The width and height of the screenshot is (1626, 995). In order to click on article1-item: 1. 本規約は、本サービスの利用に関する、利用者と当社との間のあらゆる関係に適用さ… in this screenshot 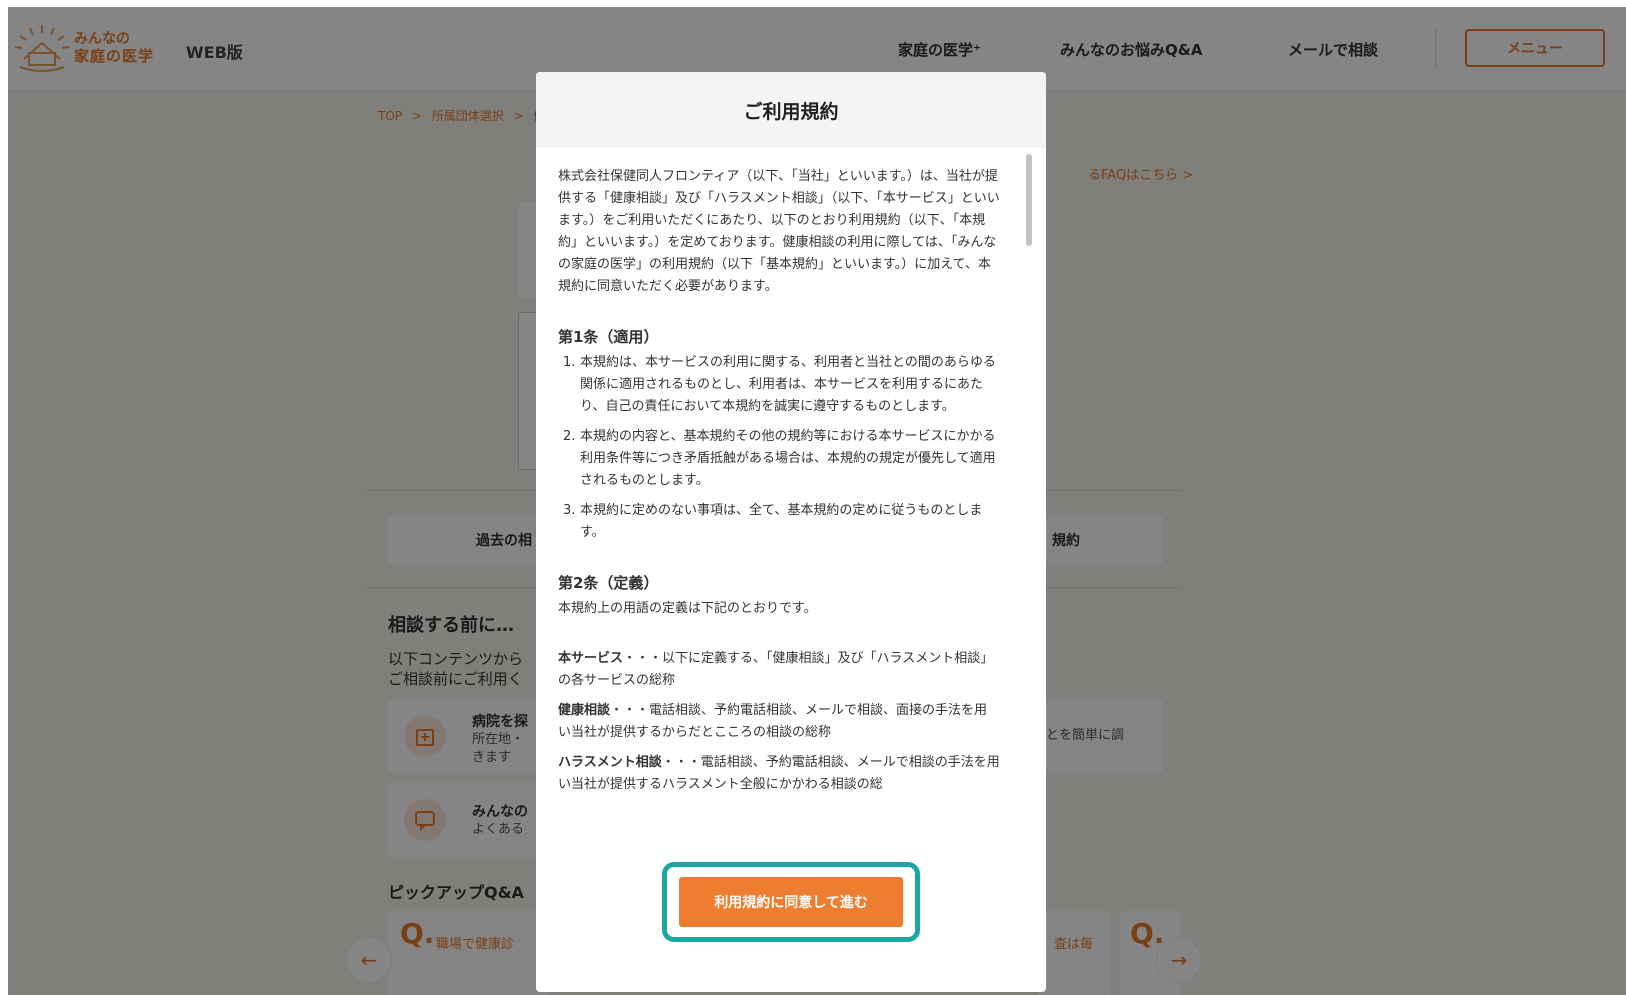, I will do `click(779, 385)`.